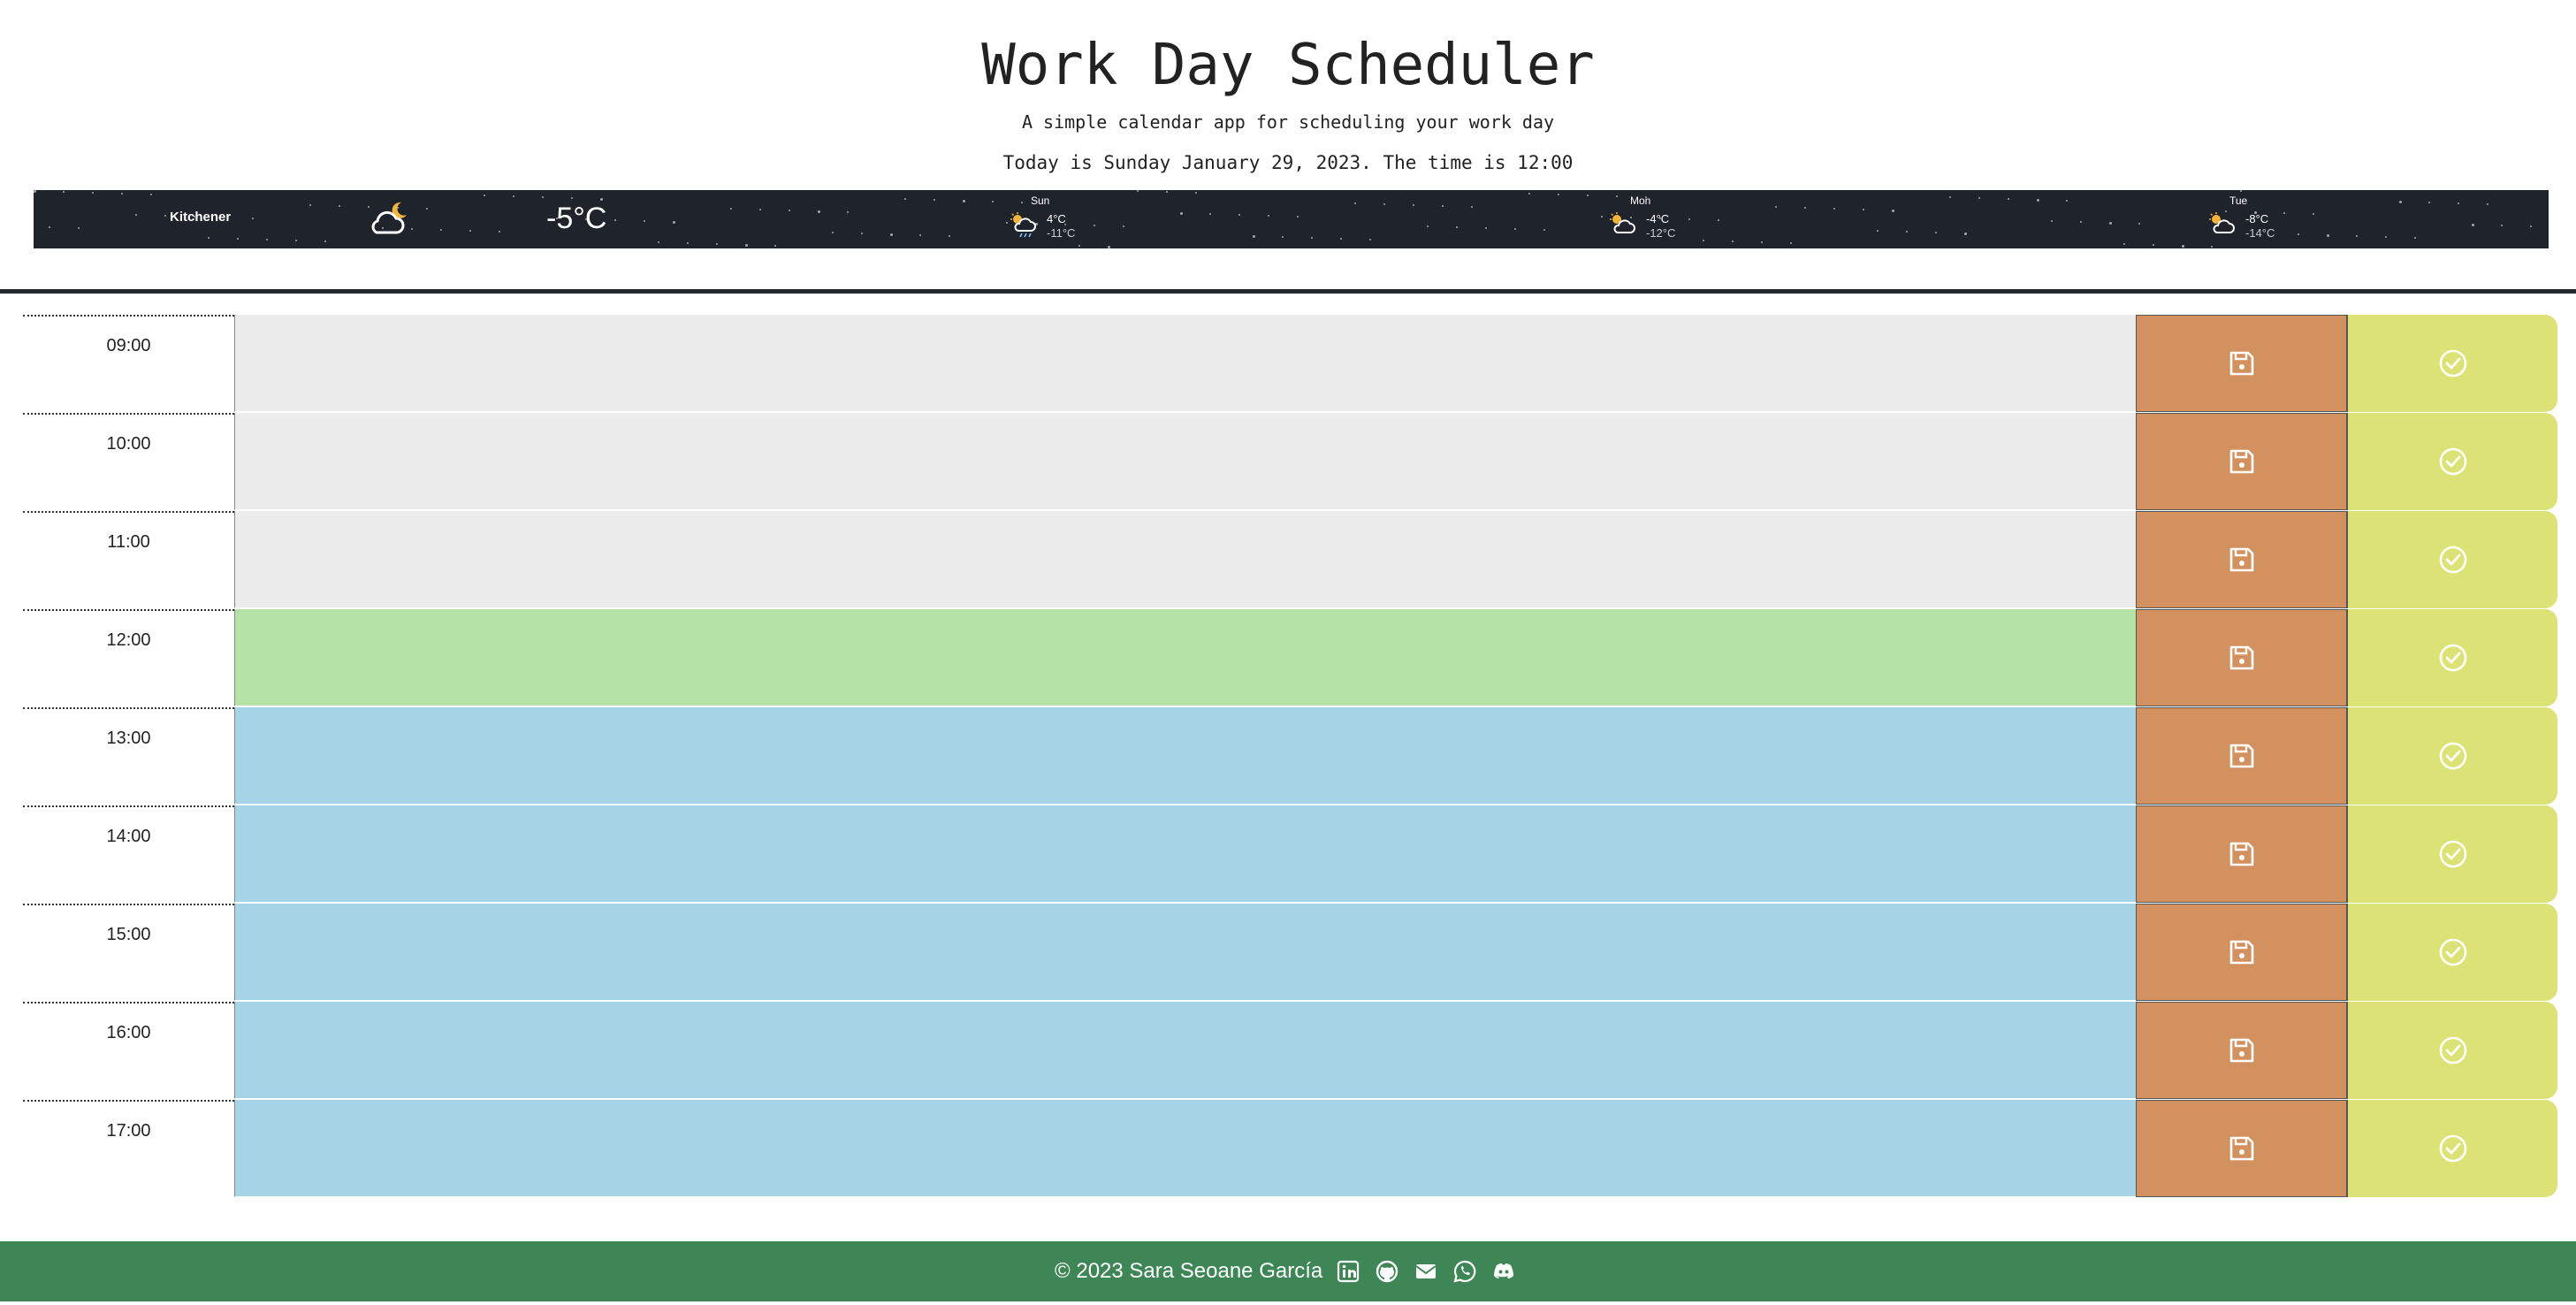  I want to click on forecast-day: Tue -8°C -14°C, so click(2261, 219).